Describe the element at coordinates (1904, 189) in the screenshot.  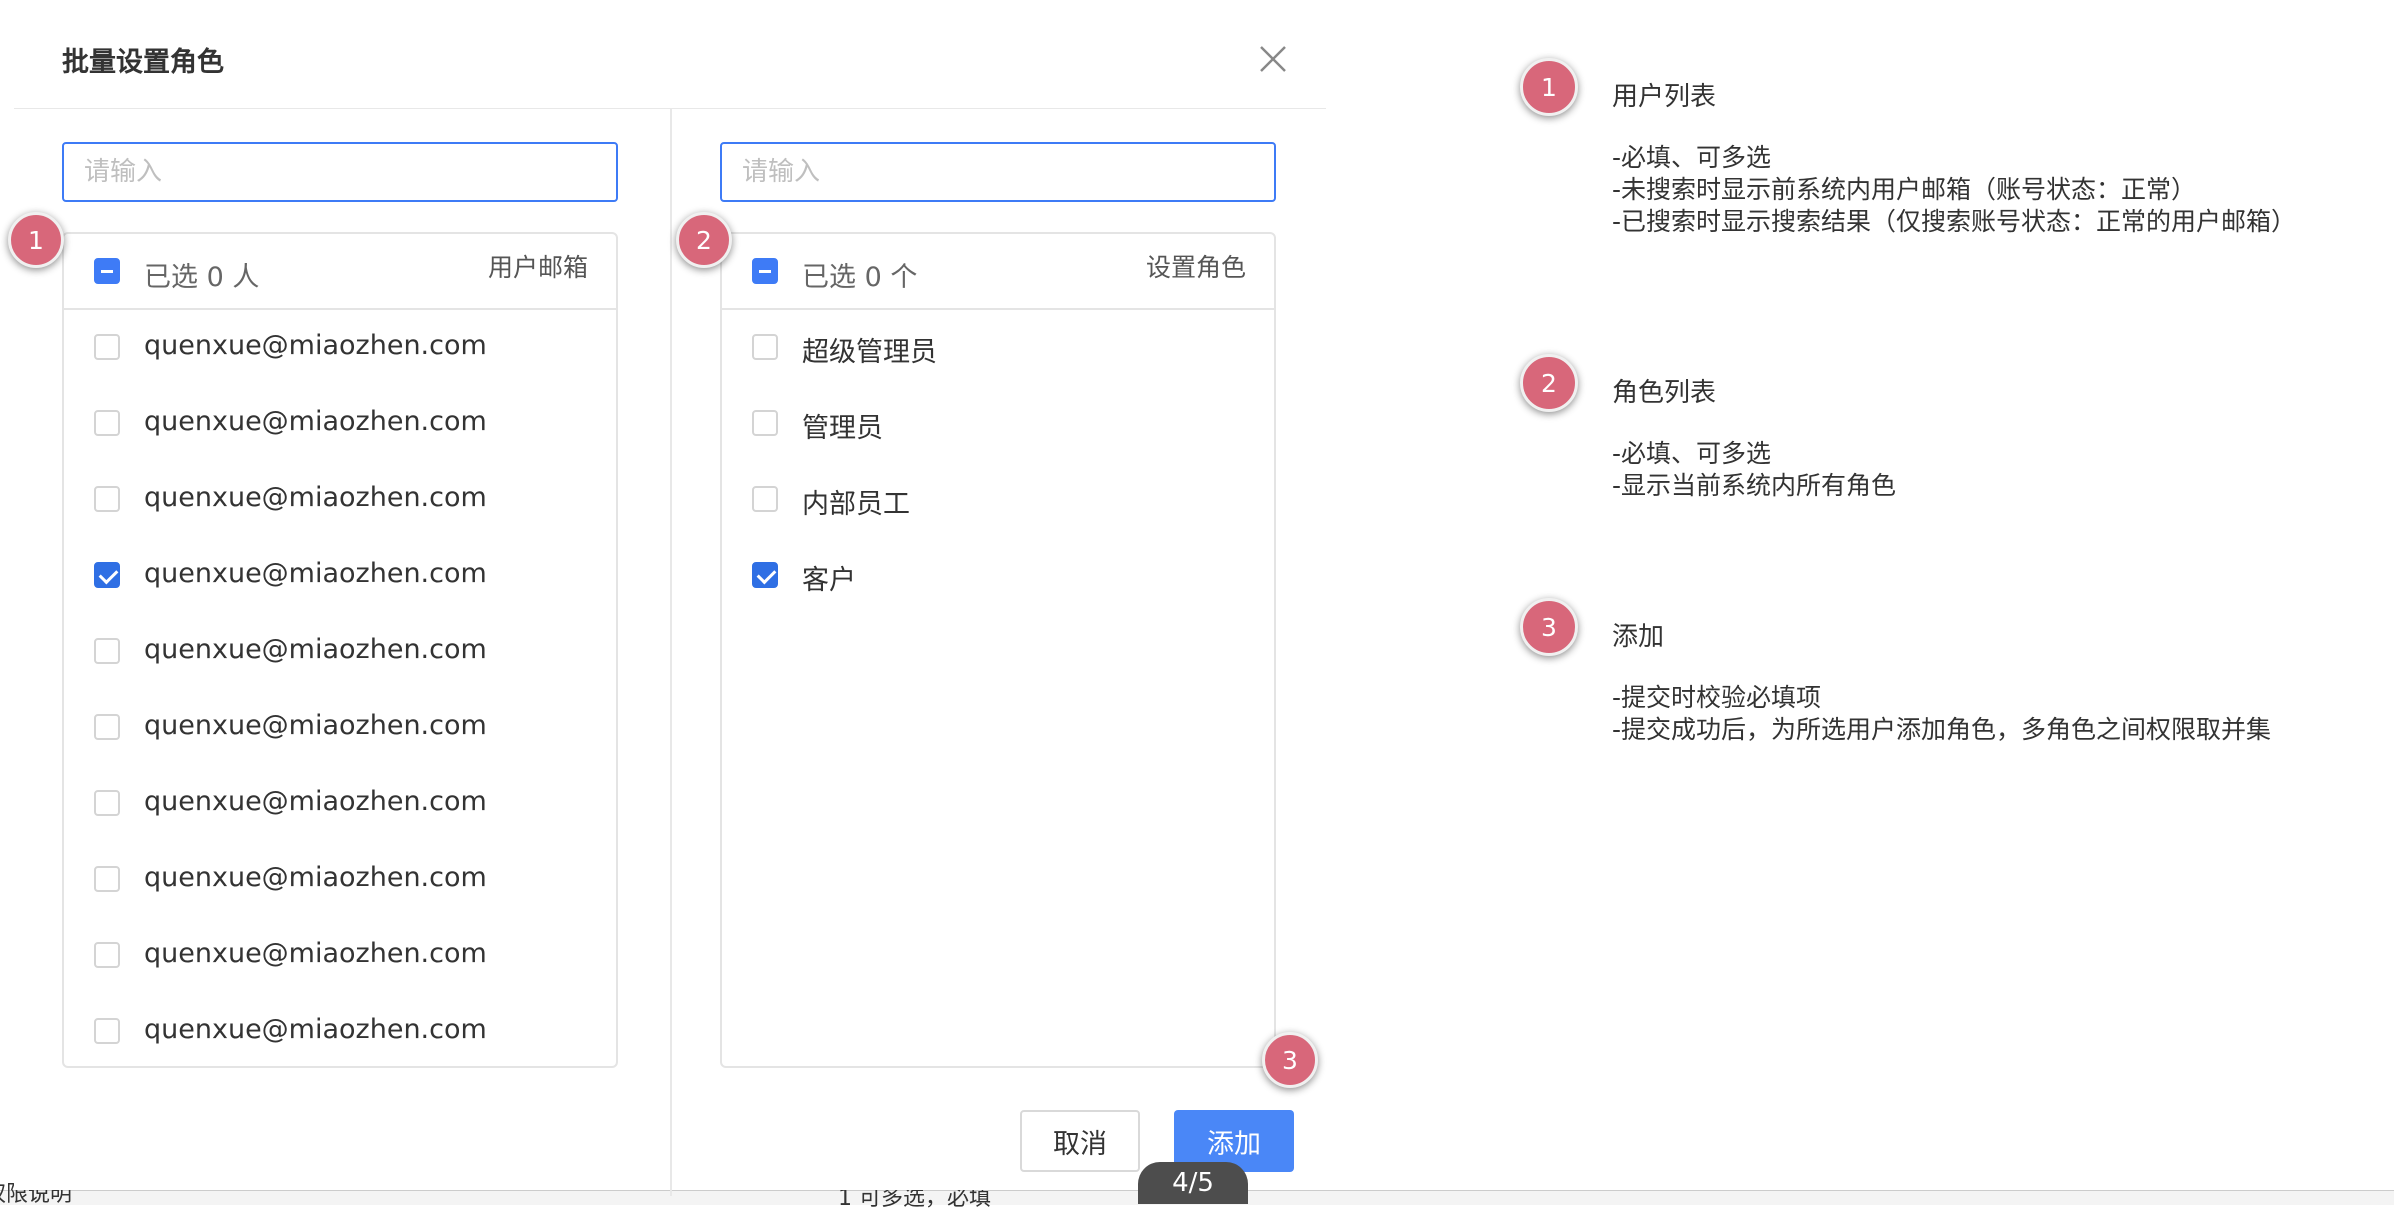
I see `annotation-line: -未搜索时显示前系统内用户邮箱（账号状态：正常）` at that location.